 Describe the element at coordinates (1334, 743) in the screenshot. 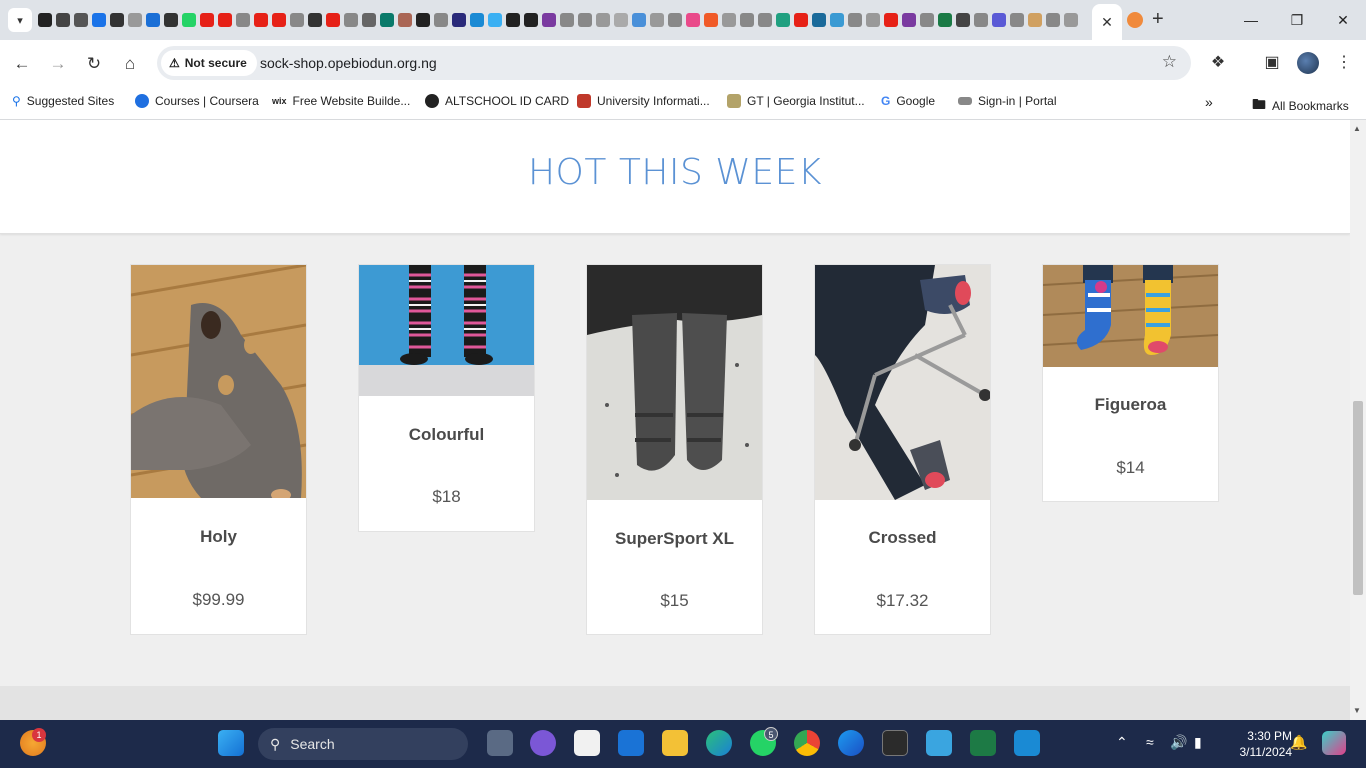

I see `copilot-icon` at that location.